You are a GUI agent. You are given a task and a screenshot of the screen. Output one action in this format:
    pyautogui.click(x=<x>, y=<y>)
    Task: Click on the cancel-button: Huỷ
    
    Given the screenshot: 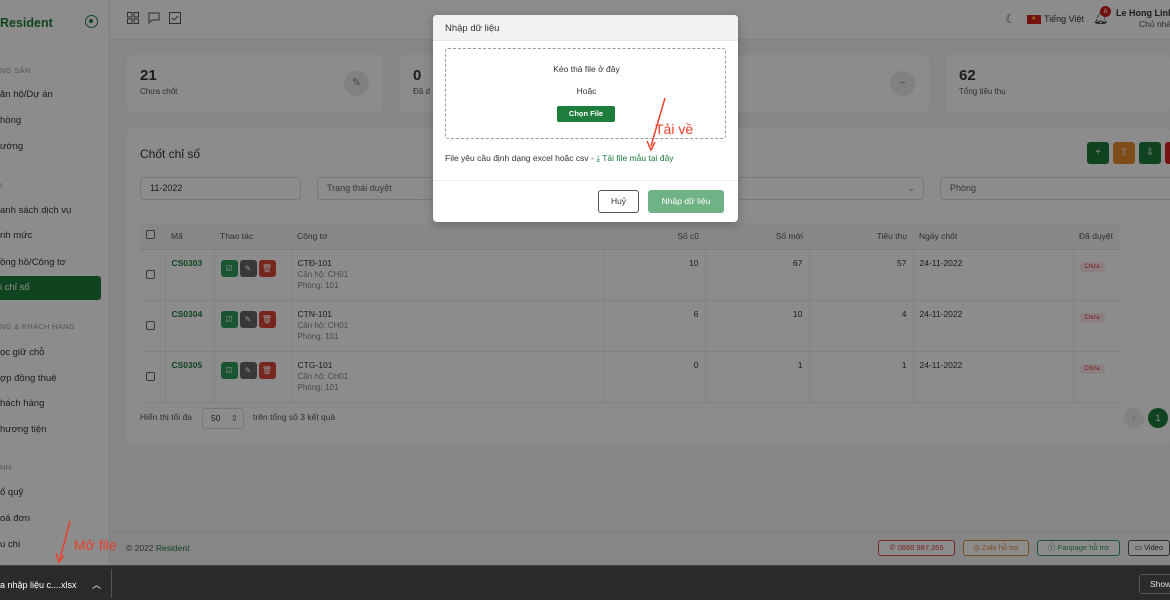 What is the action you would take?
    pyautogui.click(x=618, y=201)
    